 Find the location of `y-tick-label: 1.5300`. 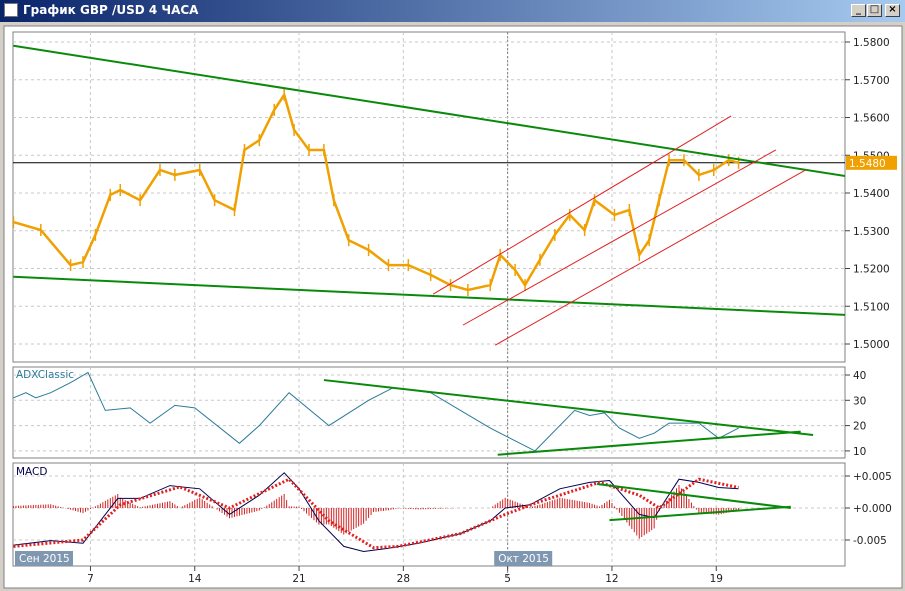

y-tick-label: 1.5300 is located at coordinates (871, 232).